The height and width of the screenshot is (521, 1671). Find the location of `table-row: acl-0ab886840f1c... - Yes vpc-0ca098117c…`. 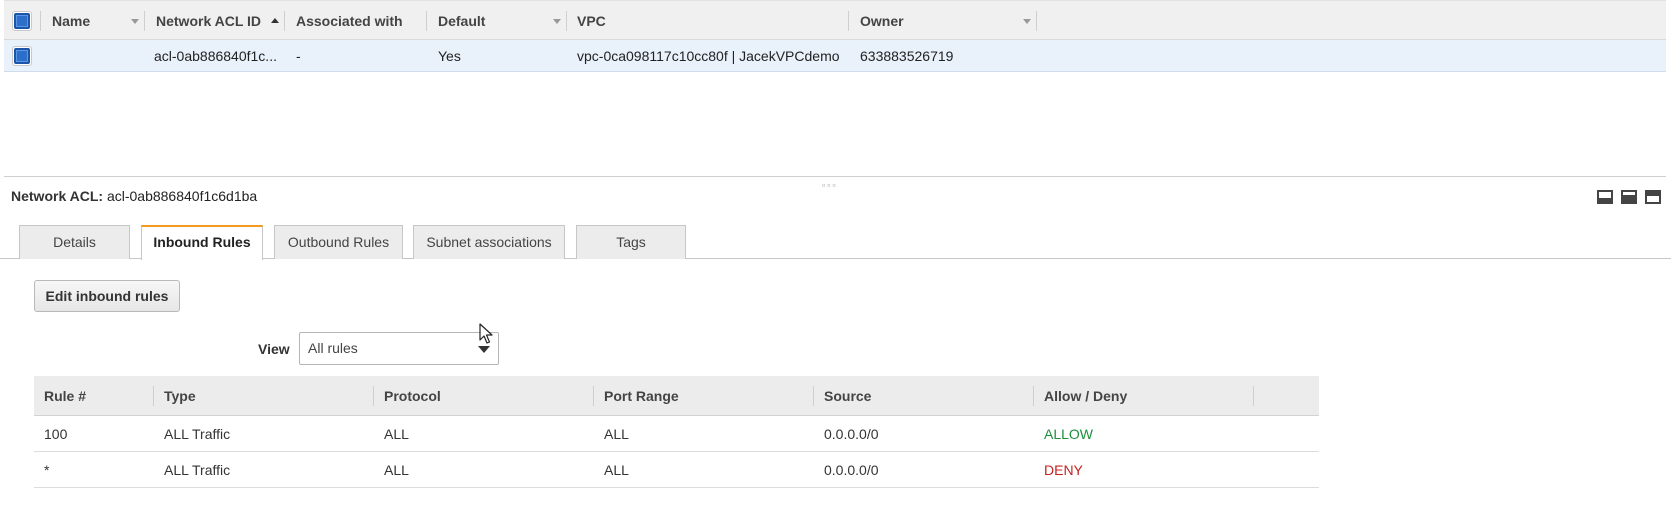

table-row: acl-0ab886840f1c... - Yes vpc-0ca098117c… is located at coordinates (835, 56).